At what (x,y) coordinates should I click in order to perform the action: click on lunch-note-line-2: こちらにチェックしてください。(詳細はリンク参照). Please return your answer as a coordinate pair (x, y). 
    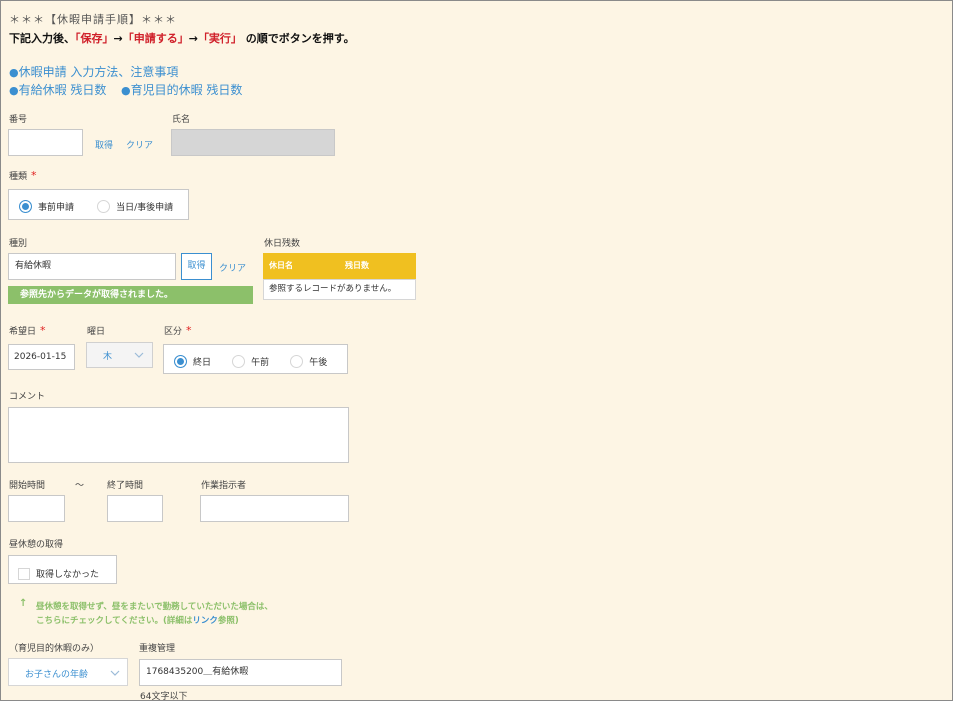
    Looking at the image, I should click on (154, 621).